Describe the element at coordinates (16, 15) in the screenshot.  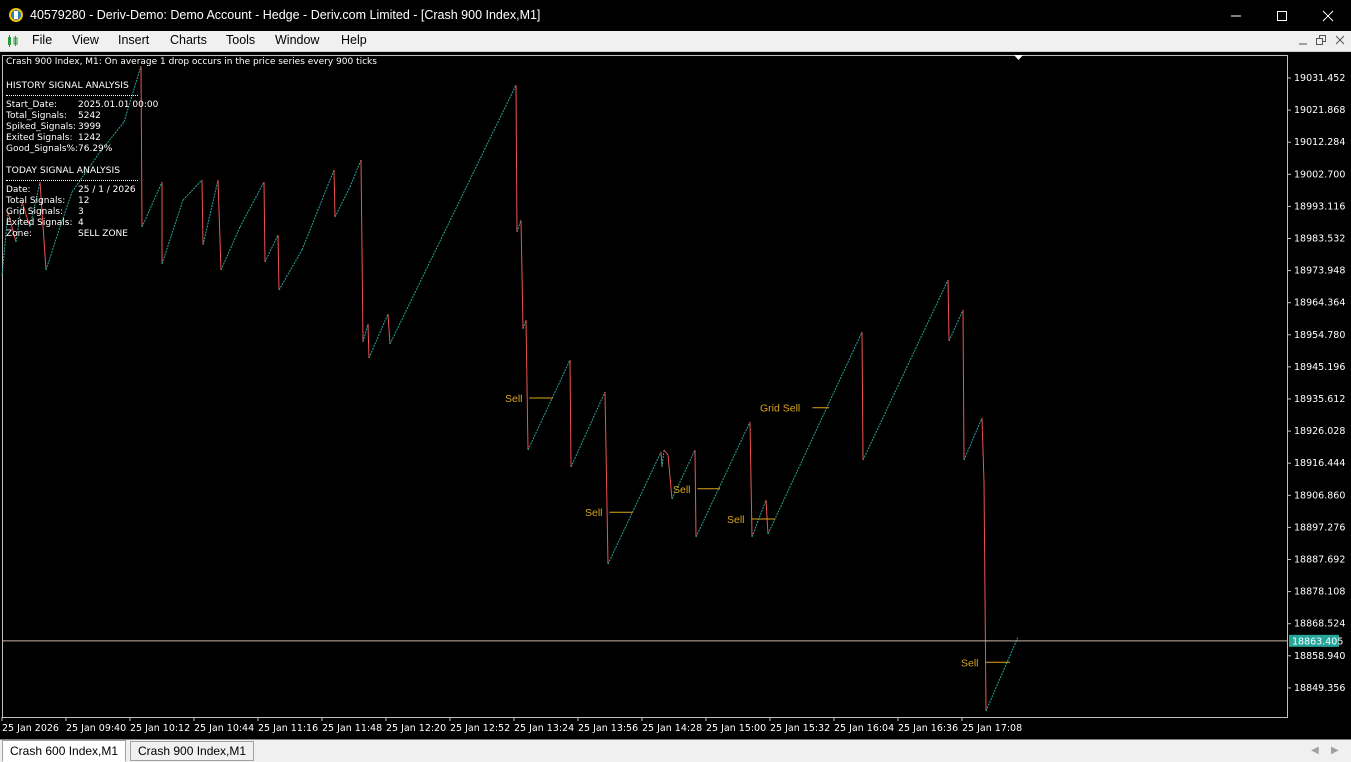
I see `metatrader-app-icon` at that location.